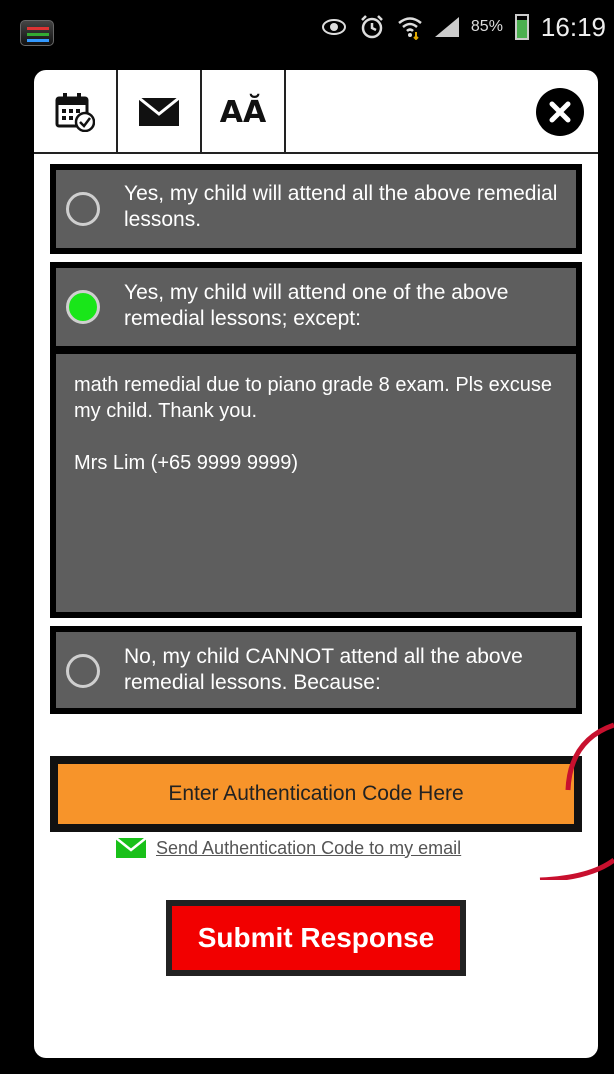 This screenshot has height=1074, width=614. Describe the element at coordinates (37, 33) in the screenshot. I see `app-launcher-icon` at that location.